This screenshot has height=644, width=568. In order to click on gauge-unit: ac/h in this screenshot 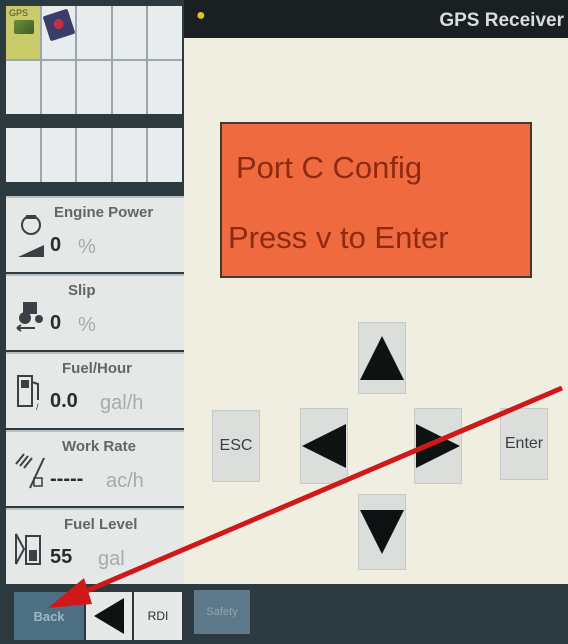, I will do `click(125, 481)`.